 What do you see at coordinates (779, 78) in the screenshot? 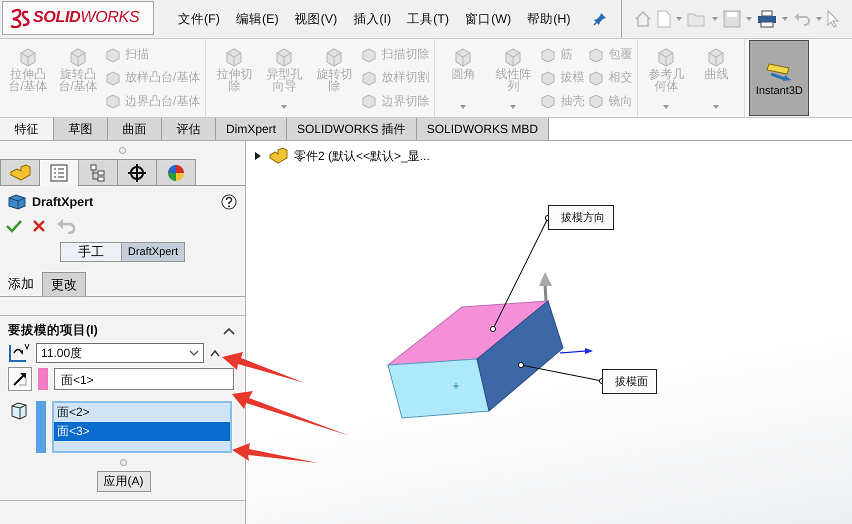
I see `instant3d-button: Instant3D` at bounding box center [779, 78].